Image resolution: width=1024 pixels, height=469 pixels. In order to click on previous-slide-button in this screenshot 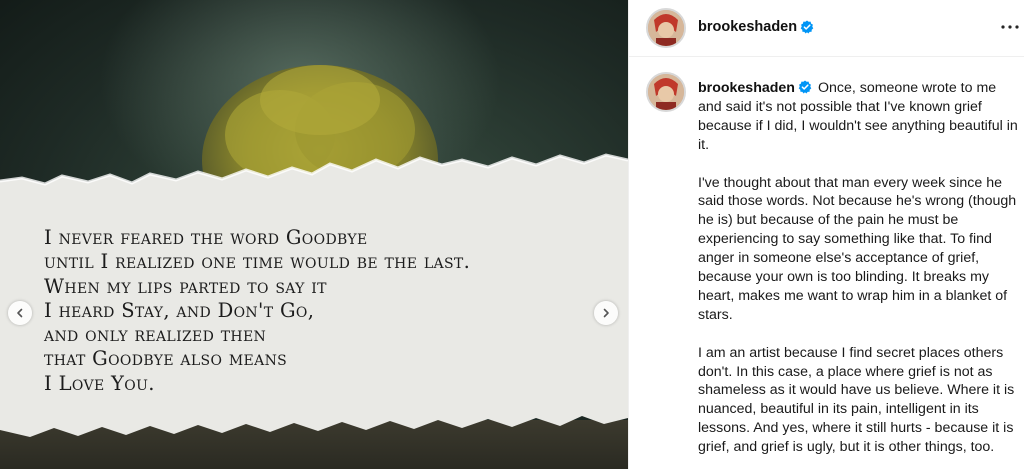, I will do `click(20, 313)`.